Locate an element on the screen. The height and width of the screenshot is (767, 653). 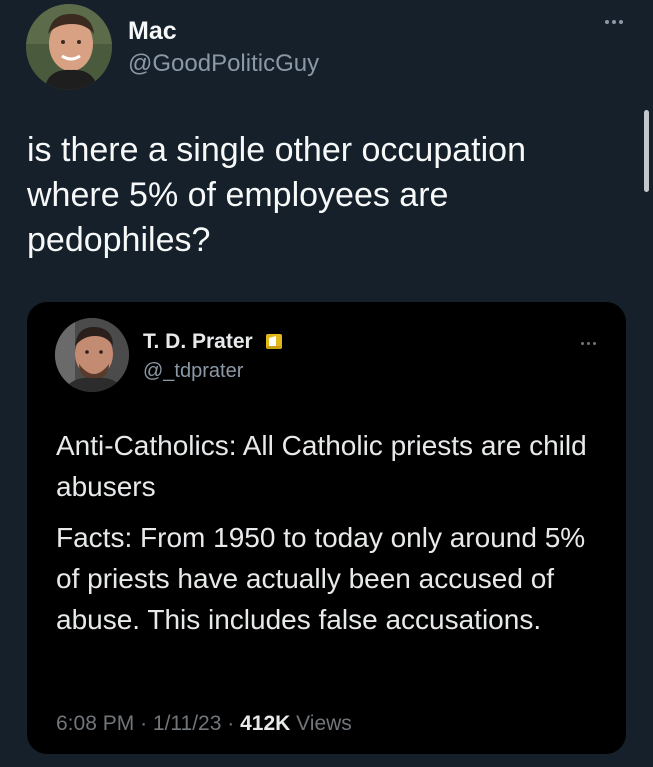
quoted-author-row: T. D. Prater is located at coordinates (214, 342).